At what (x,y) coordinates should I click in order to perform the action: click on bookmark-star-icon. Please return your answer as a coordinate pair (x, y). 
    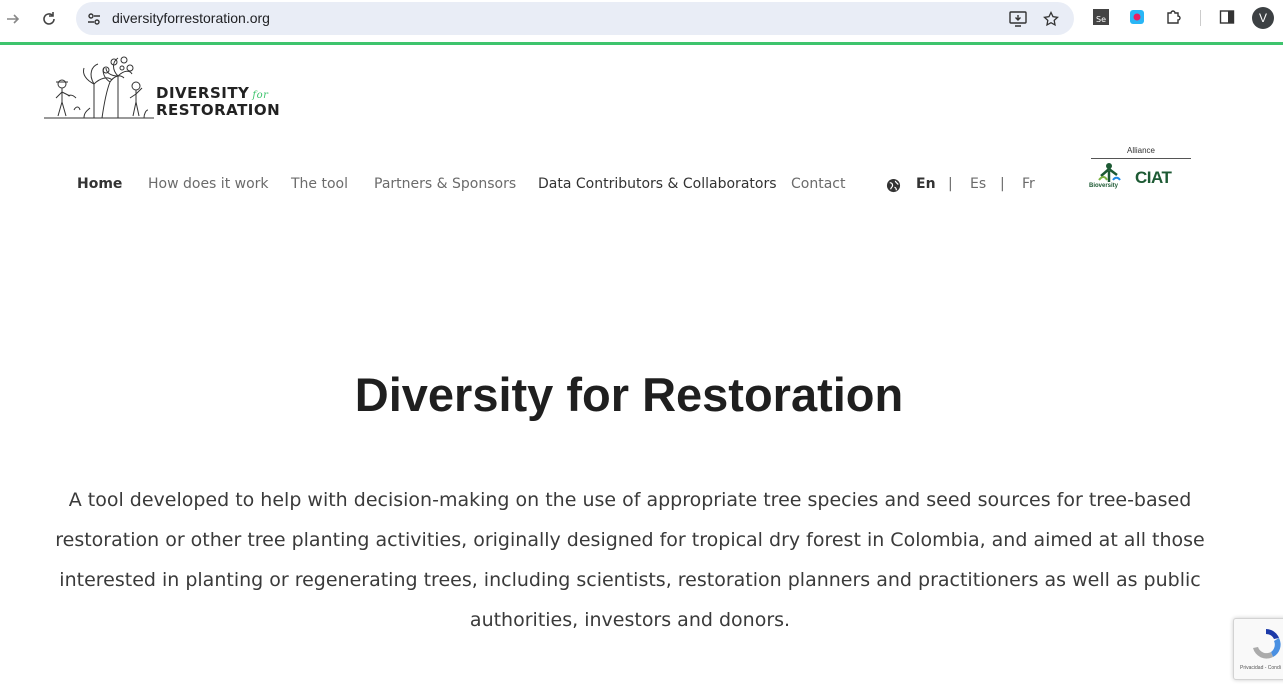
    Looking at the image, I should click on (1051, 19).